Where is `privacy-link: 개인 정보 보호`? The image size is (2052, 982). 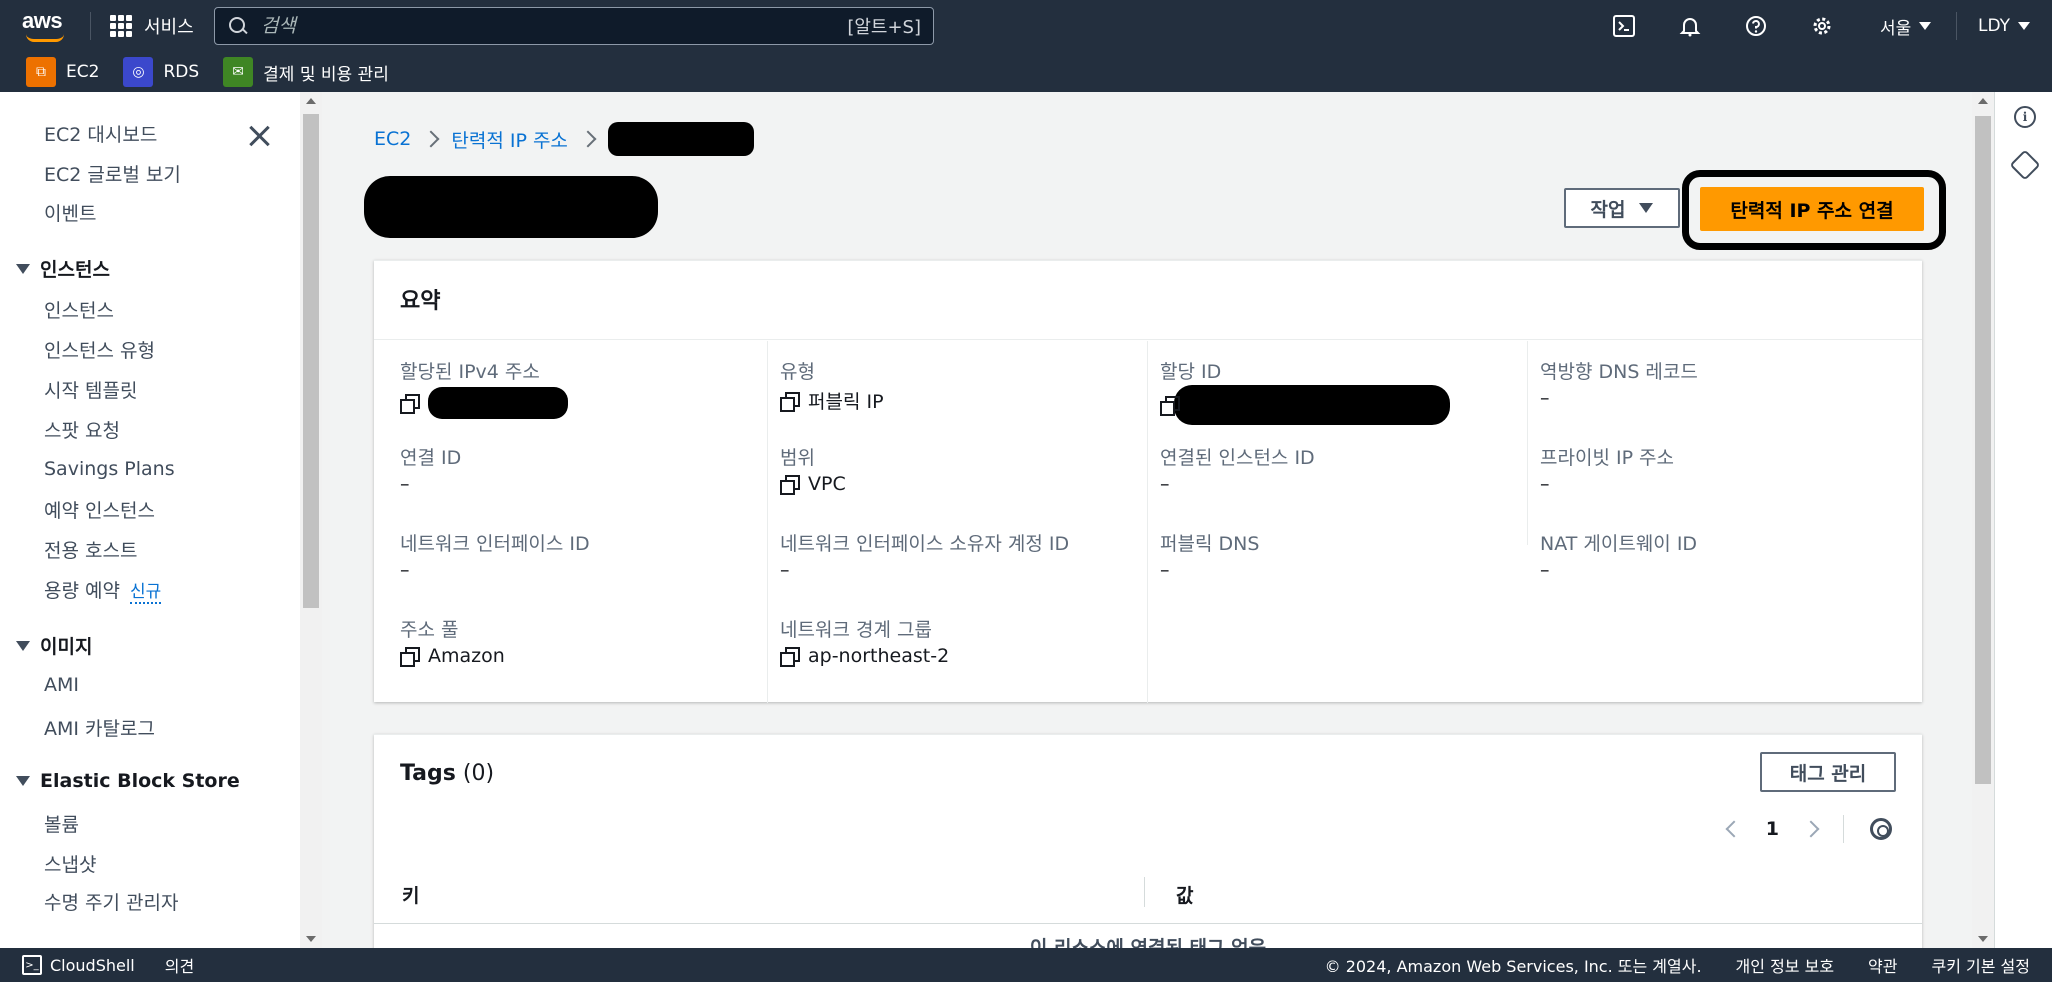
privacy-link: 개인 정보 보호 is located at coordinates (1785, 965).